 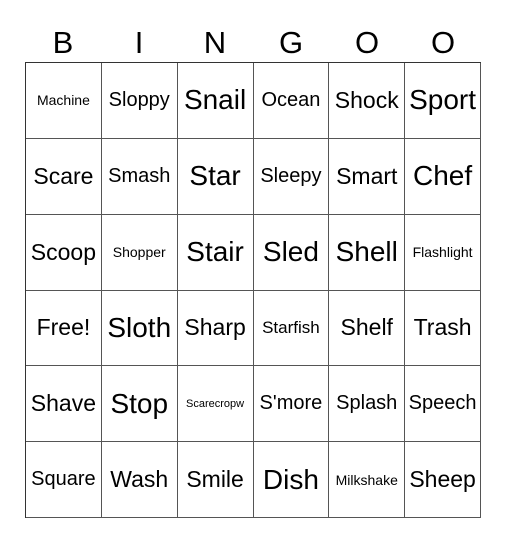 What do you see at coordinates (215, 101) in the screenshot?
I see `bingo-cell: Snail` at bounding box center [215, 101].